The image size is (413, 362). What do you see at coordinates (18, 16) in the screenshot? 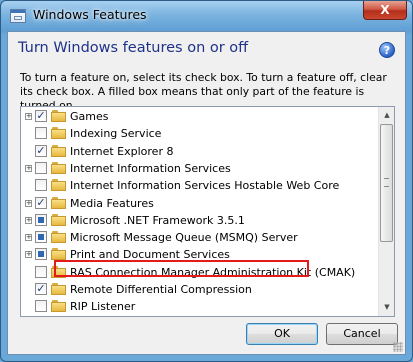
I see `window-app-icon` at bounding box center [18, 16].